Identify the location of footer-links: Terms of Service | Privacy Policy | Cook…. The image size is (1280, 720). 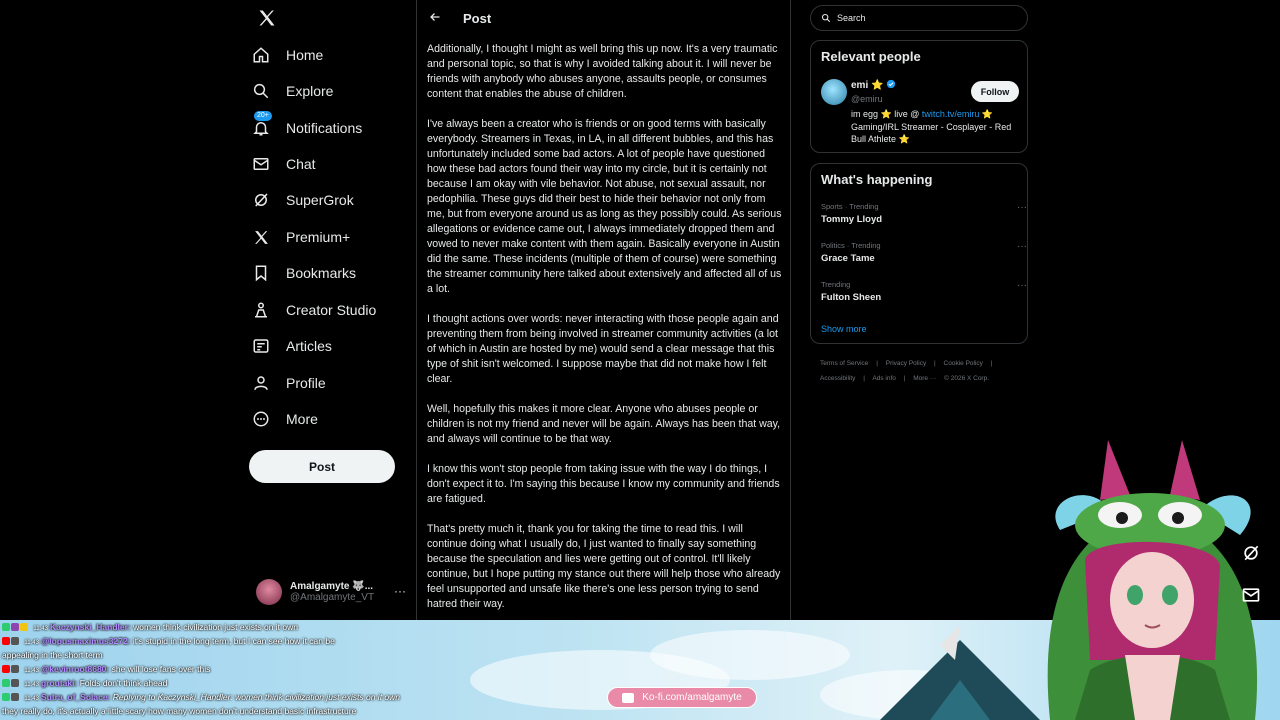
(925, 371).